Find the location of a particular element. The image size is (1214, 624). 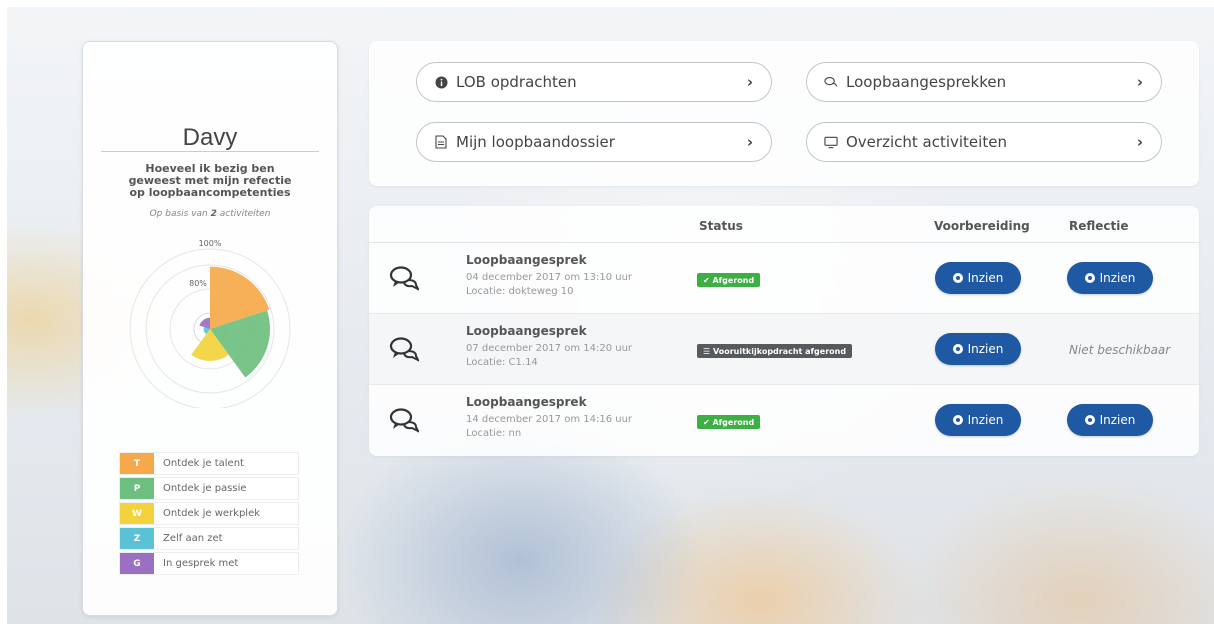

column-header-reflectie: Reflectie is located at coordinates (1099, 226).